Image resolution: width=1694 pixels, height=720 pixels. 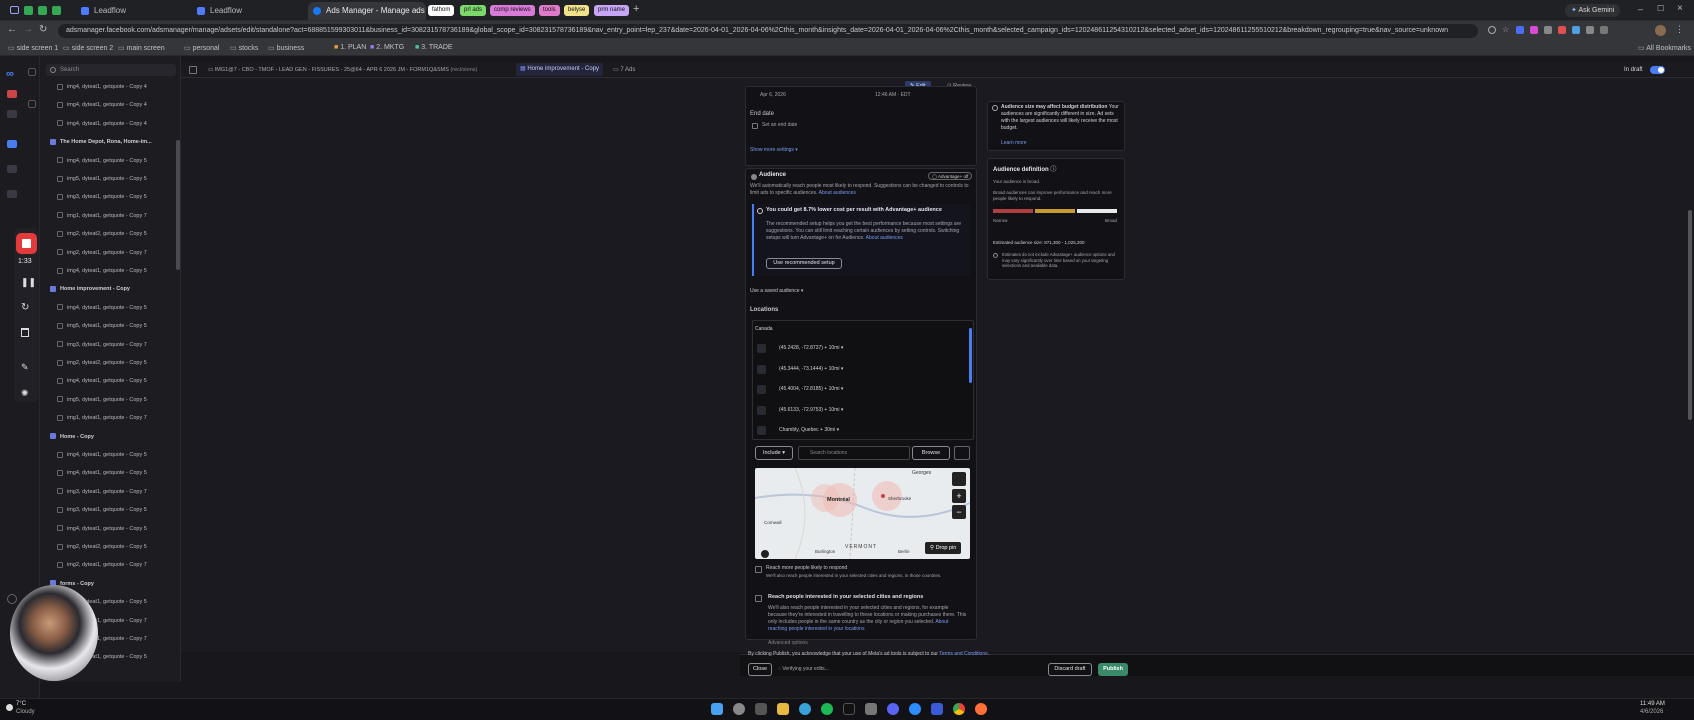 What do you see at coordinates (950, 176) in the screenshot?
I see `advantage-toggle: ◯ Advantage+ off` at bounding box center [950, 176].